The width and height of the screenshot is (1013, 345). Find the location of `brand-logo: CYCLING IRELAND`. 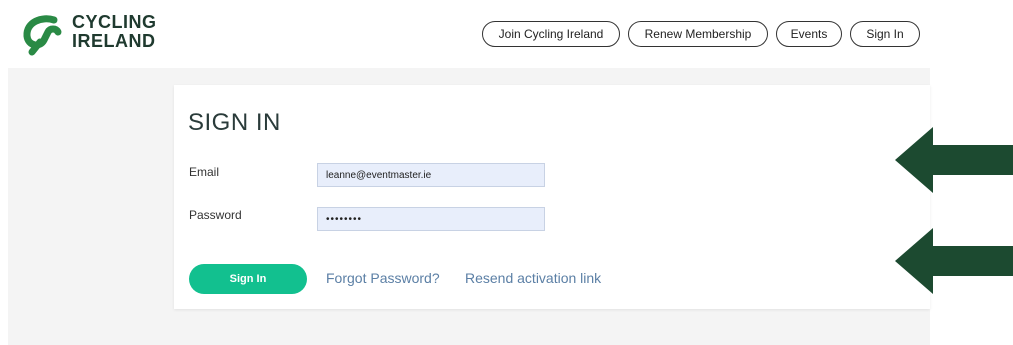

brand-logo: CYCLING IRELAND is located at coordinates (92, 35).